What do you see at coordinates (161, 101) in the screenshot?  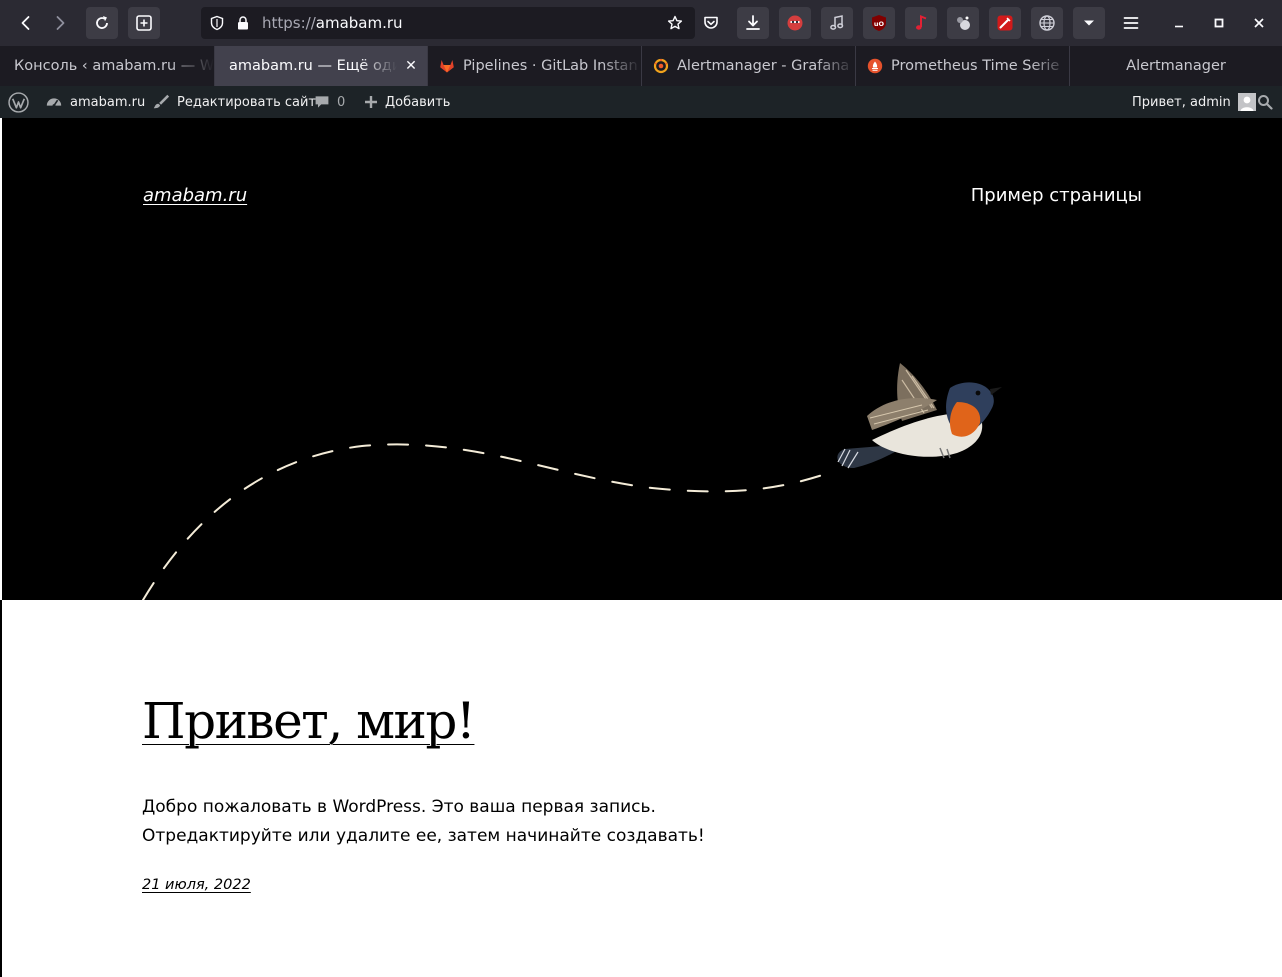 I see `paintbrush-icon` at bounding box center [161, 101].